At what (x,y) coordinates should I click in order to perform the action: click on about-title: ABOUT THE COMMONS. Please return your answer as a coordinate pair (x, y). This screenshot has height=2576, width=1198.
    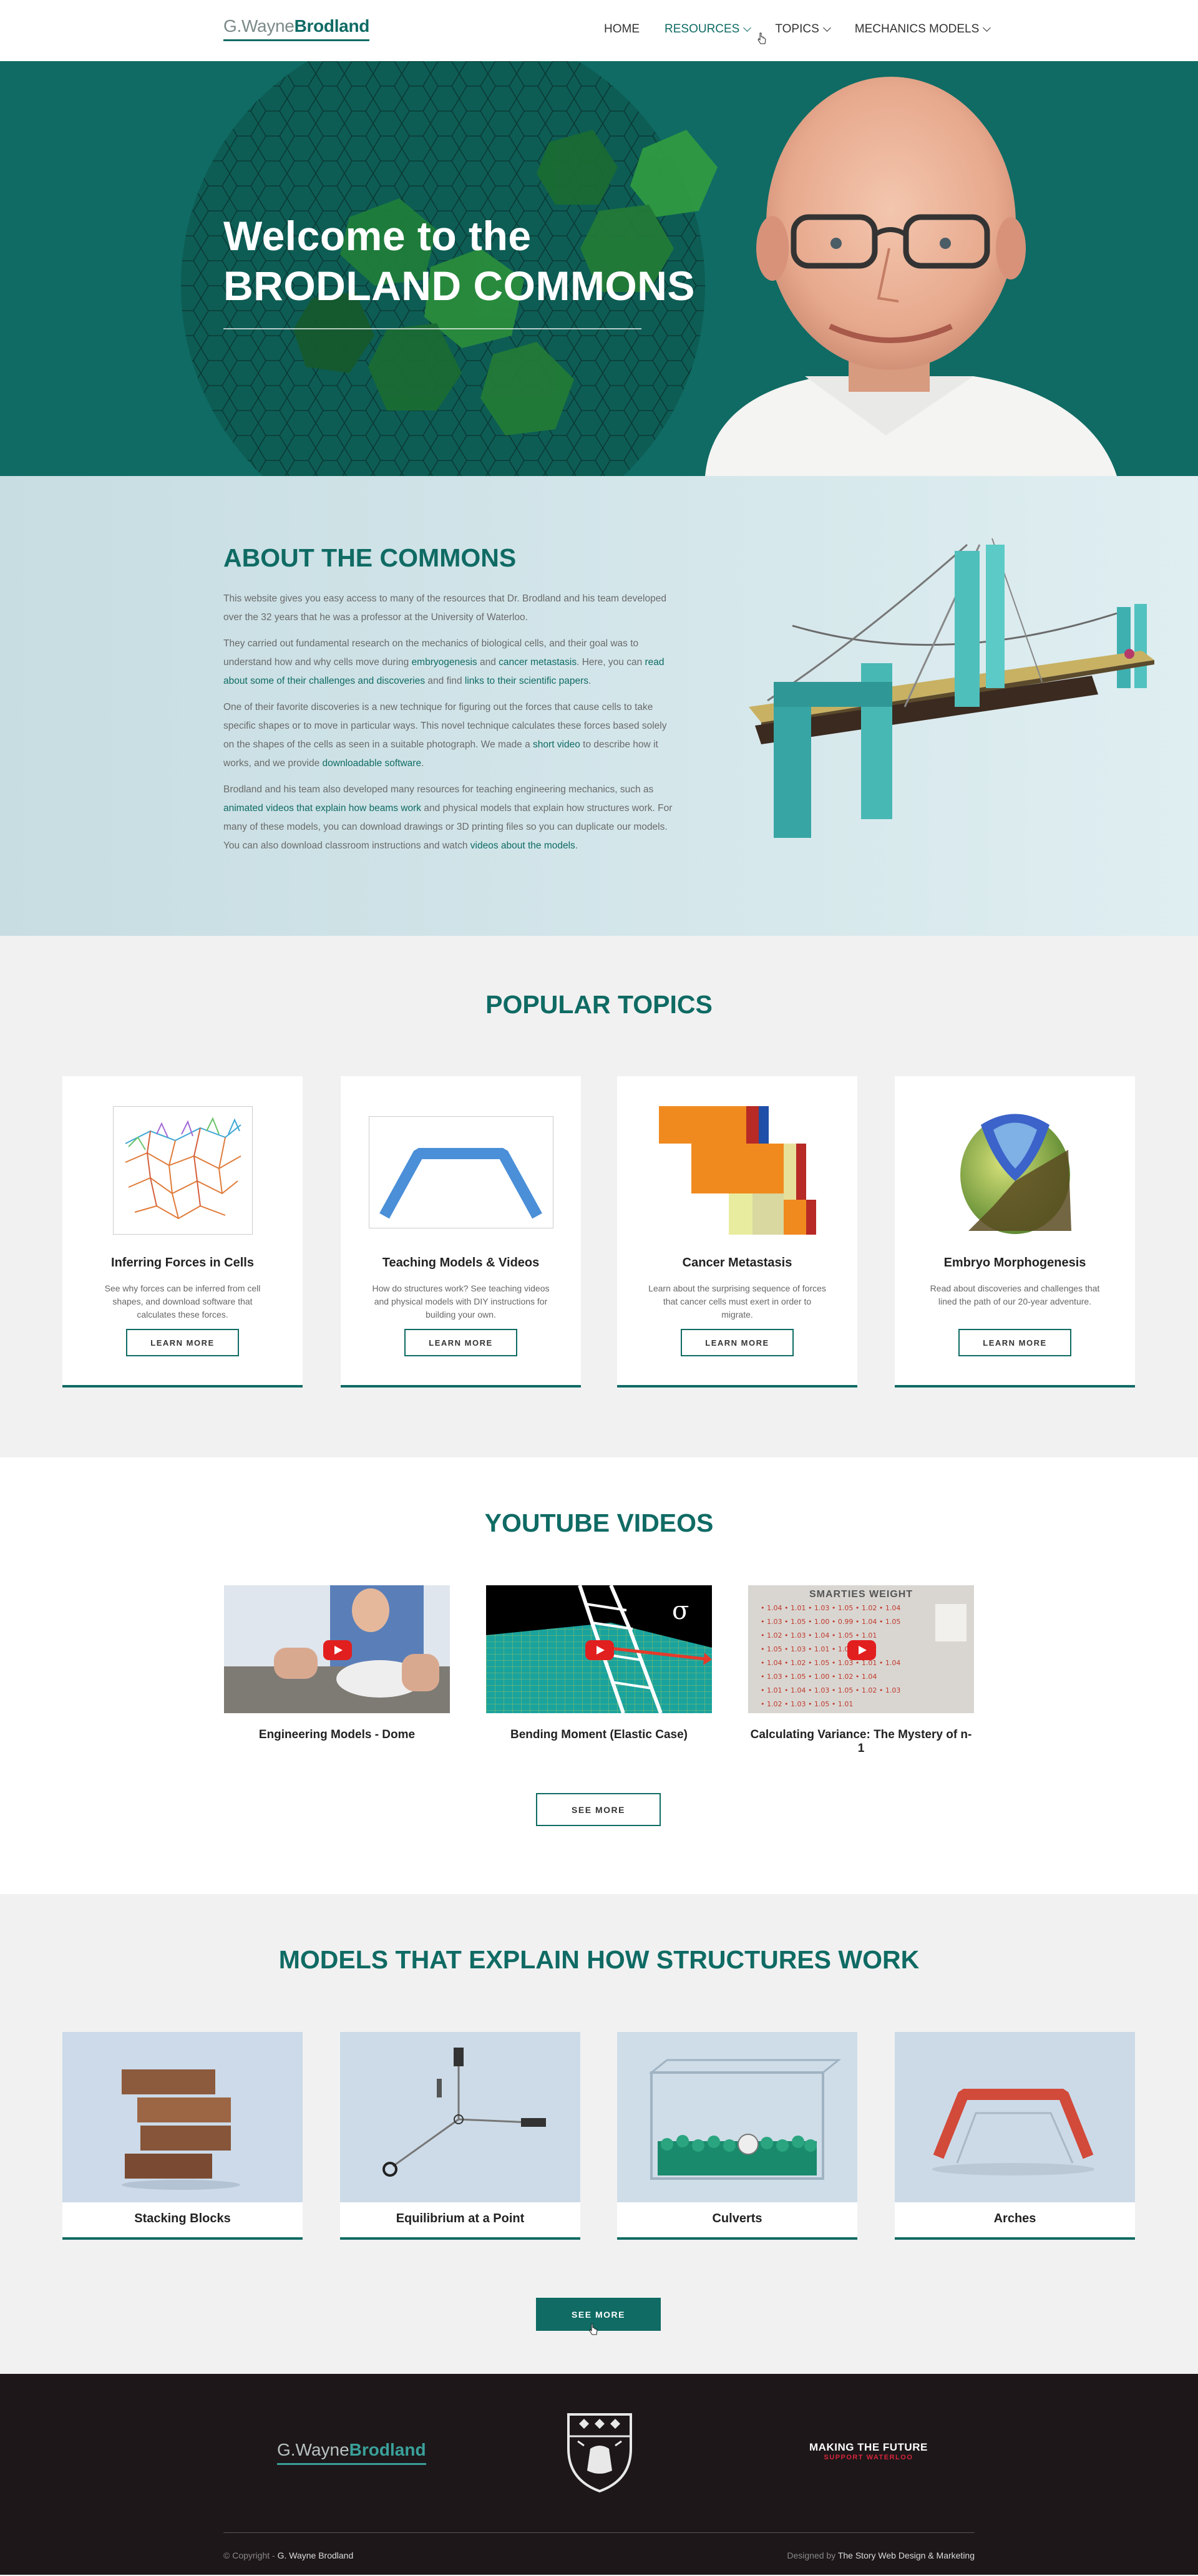
    Looking at the image, I should click on (370, 557).